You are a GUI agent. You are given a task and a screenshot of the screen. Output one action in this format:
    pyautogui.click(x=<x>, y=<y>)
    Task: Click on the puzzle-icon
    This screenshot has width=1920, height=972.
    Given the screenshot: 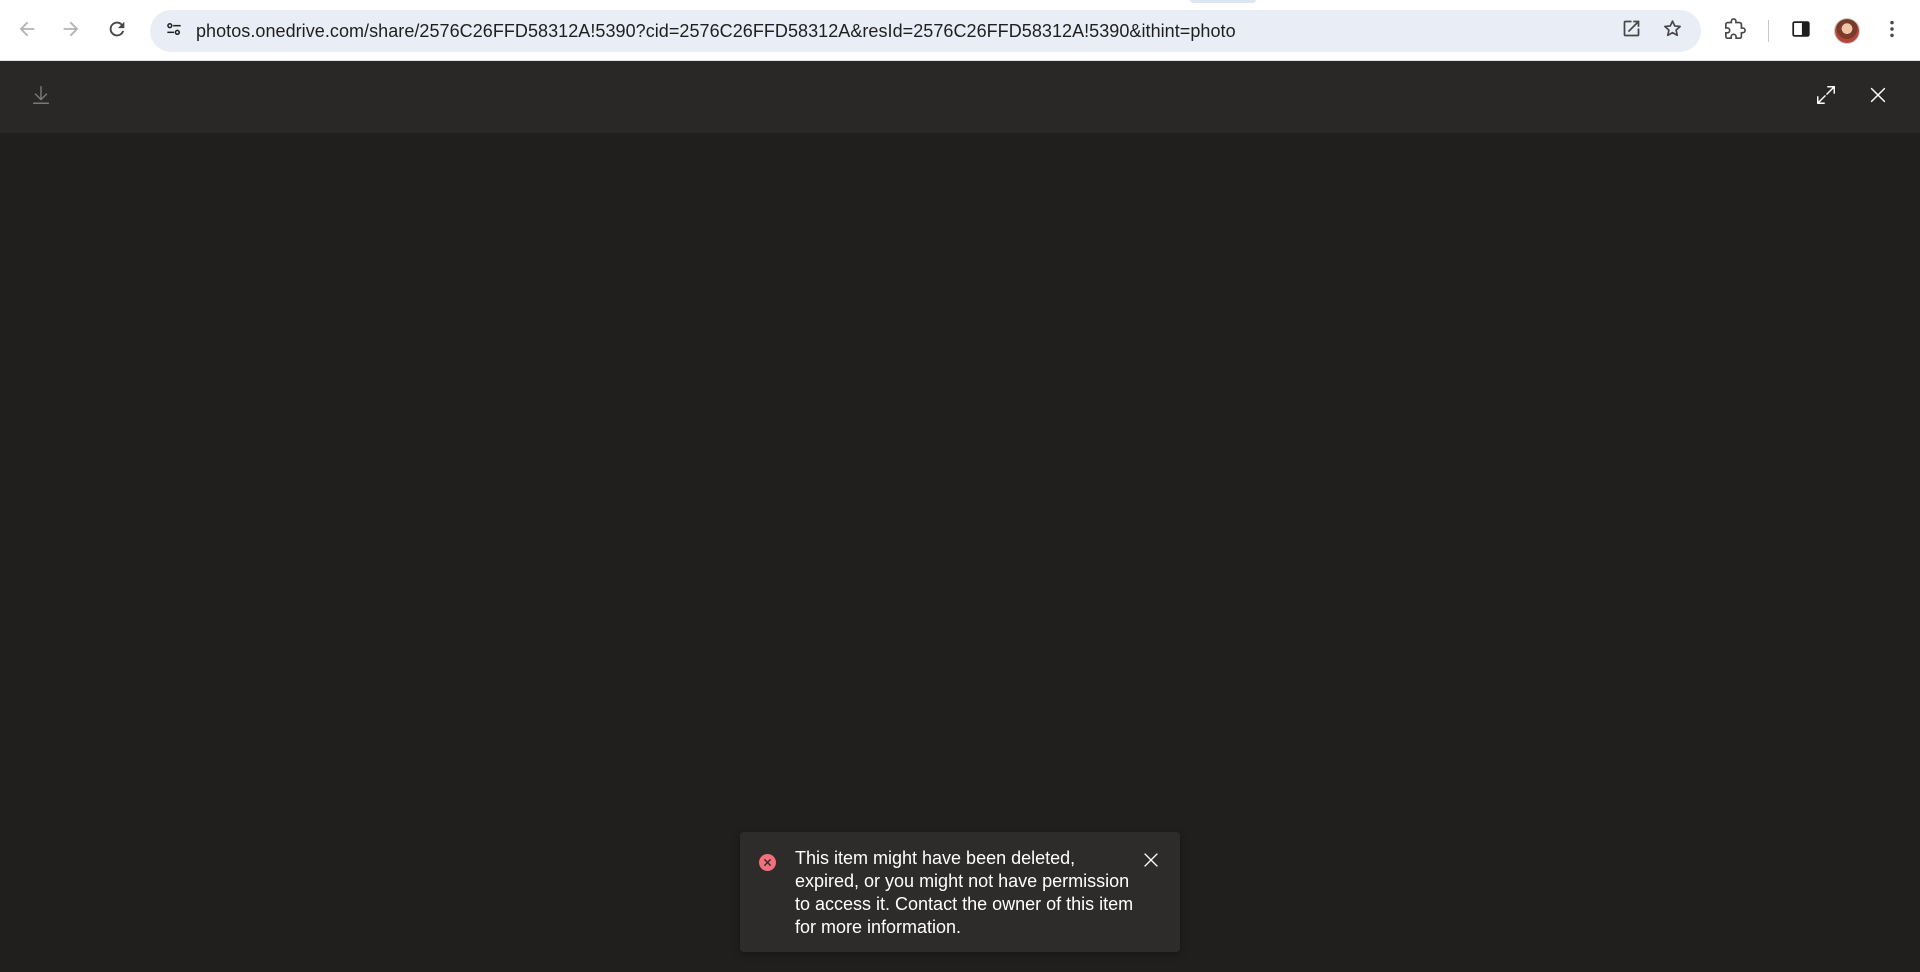 What is the action you would take?
    pyautogui.click(x=1735, y=31)
    